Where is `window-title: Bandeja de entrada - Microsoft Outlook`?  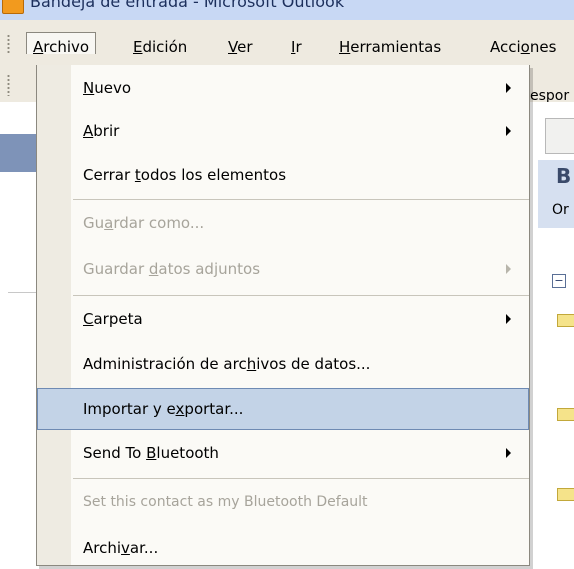 window-title: Bandeja de entrada - Microsoft Outlook is located at coordinates (187, 5).